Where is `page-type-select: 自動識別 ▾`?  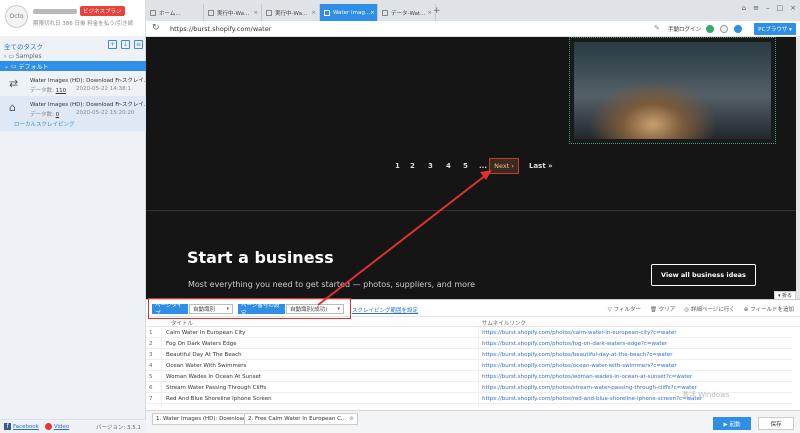
page-type-select: 自動識別 ▾ is located at coordinates (211, 309).